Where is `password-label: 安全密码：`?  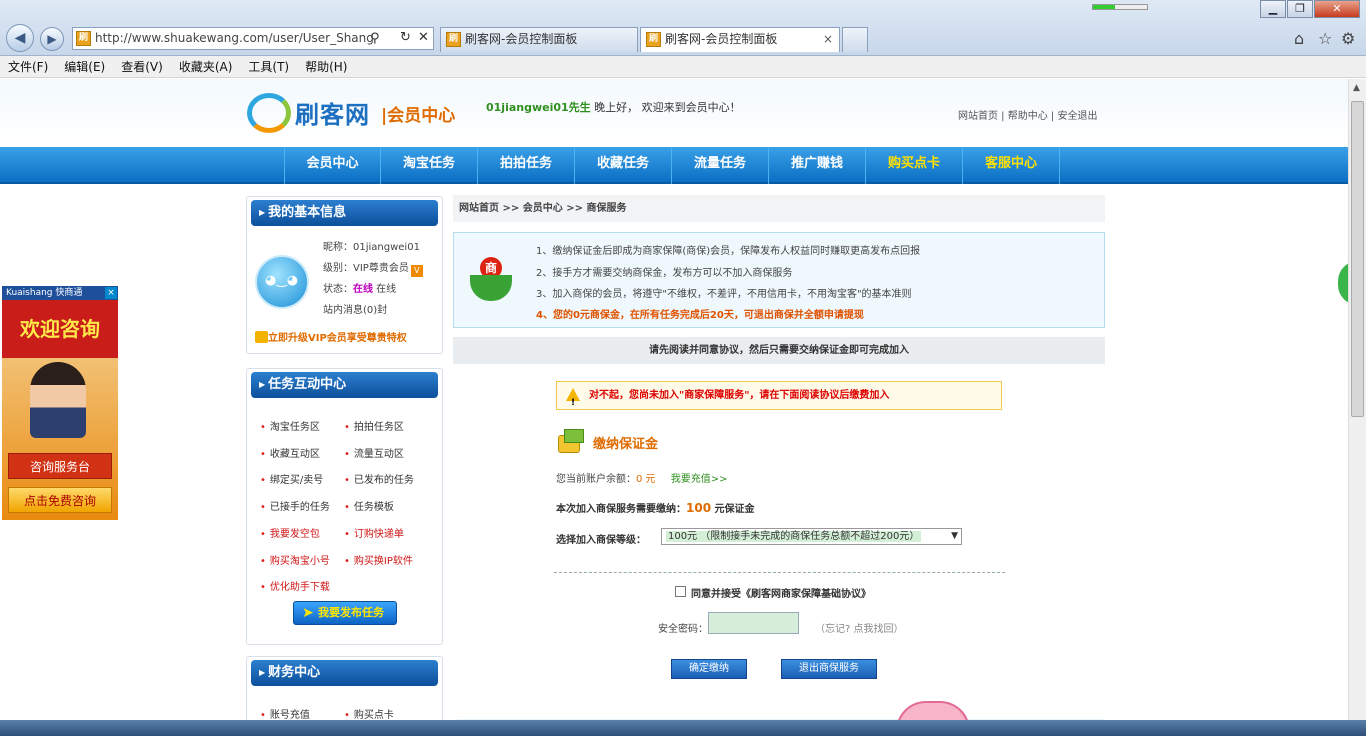
password-label: 安全密码： is located at coordinates (683, 629).